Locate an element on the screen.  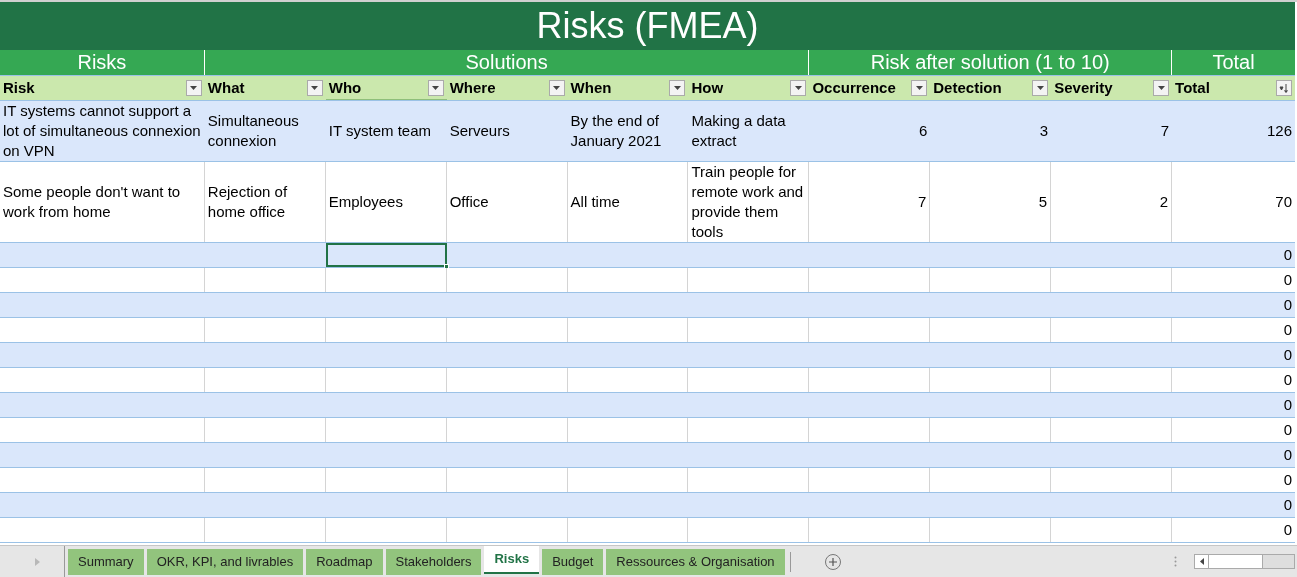
table-cell: 70 is located at coordinates (1283, 202).